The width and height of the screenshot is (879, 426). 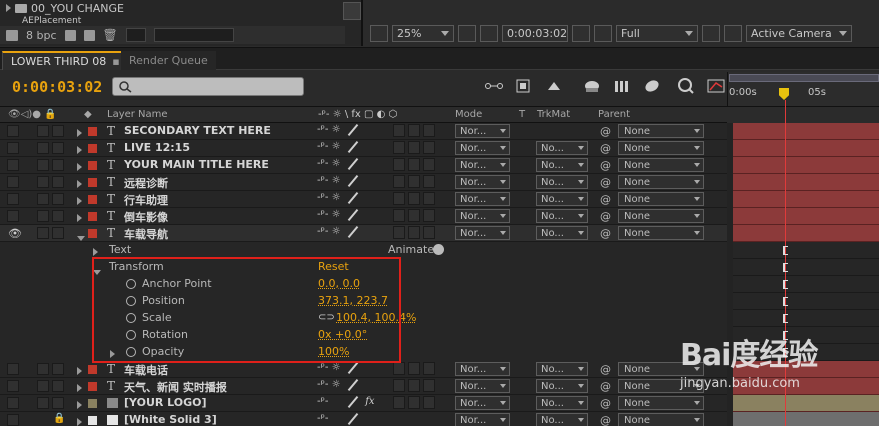 What do you see at coordinates (553, 114) in the screenshot?
I see `col-trkmat: TrkMat` at bounding box center [553, 114].